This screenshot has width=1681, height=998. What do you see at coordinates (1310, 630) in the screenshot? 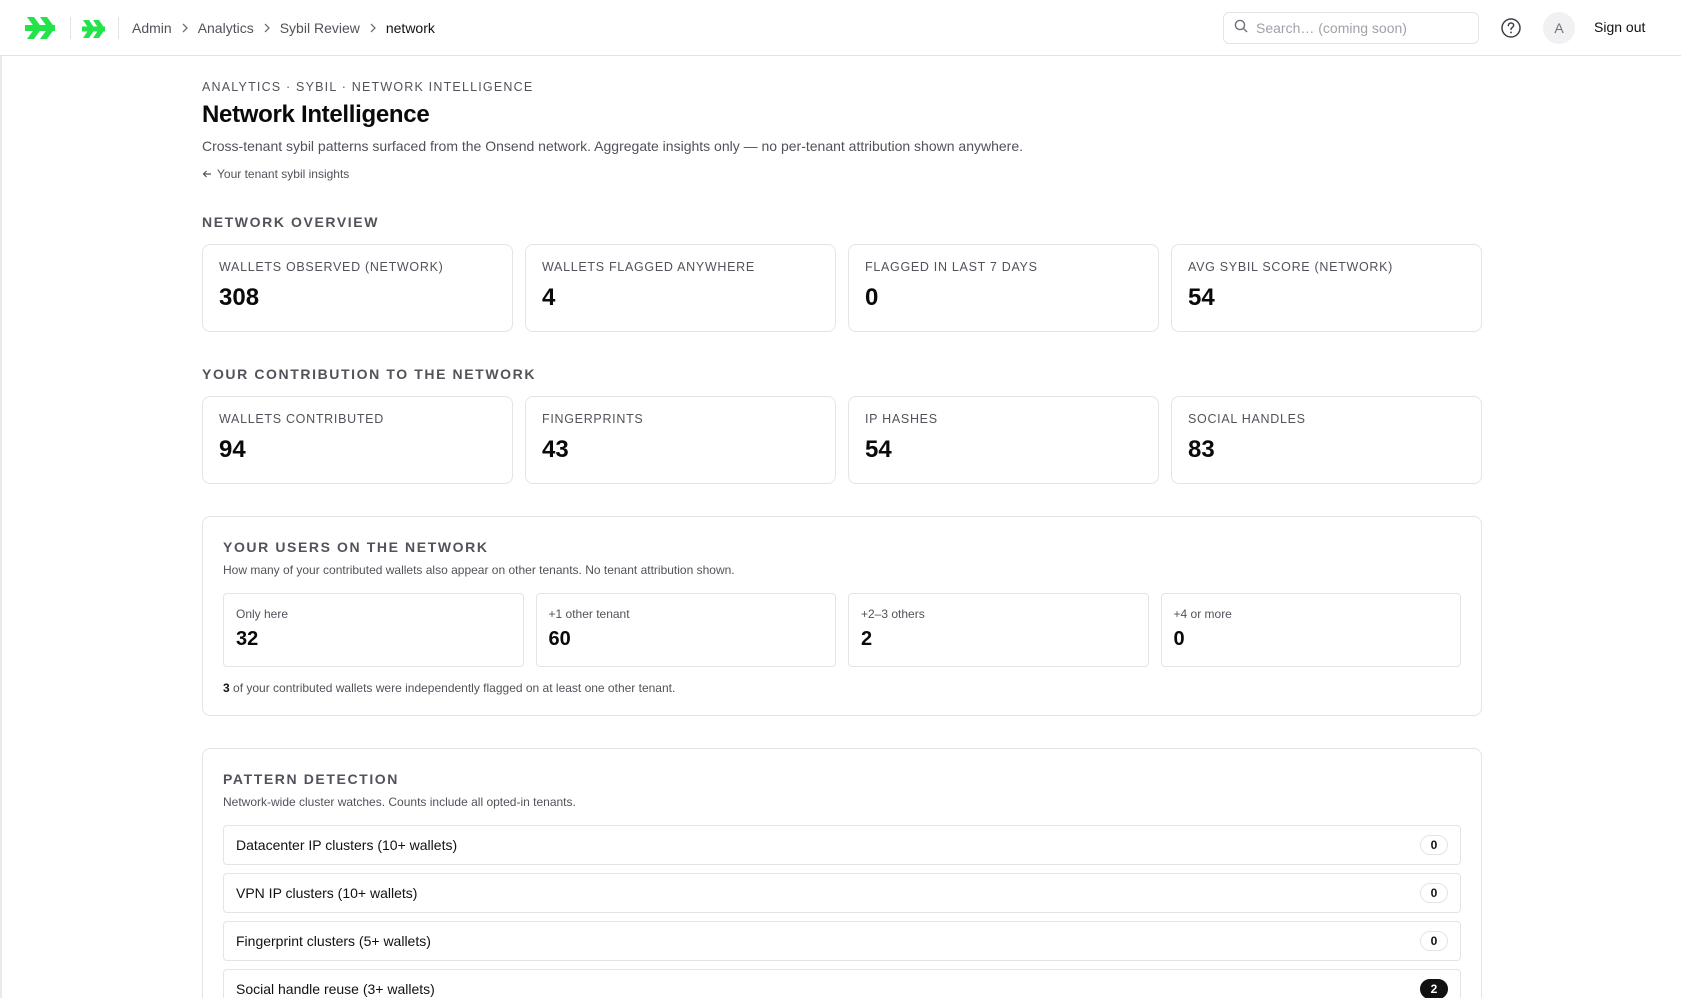
I see `bucket-four-or-more: +4 or more 0` at bounding box center [1310, 630].